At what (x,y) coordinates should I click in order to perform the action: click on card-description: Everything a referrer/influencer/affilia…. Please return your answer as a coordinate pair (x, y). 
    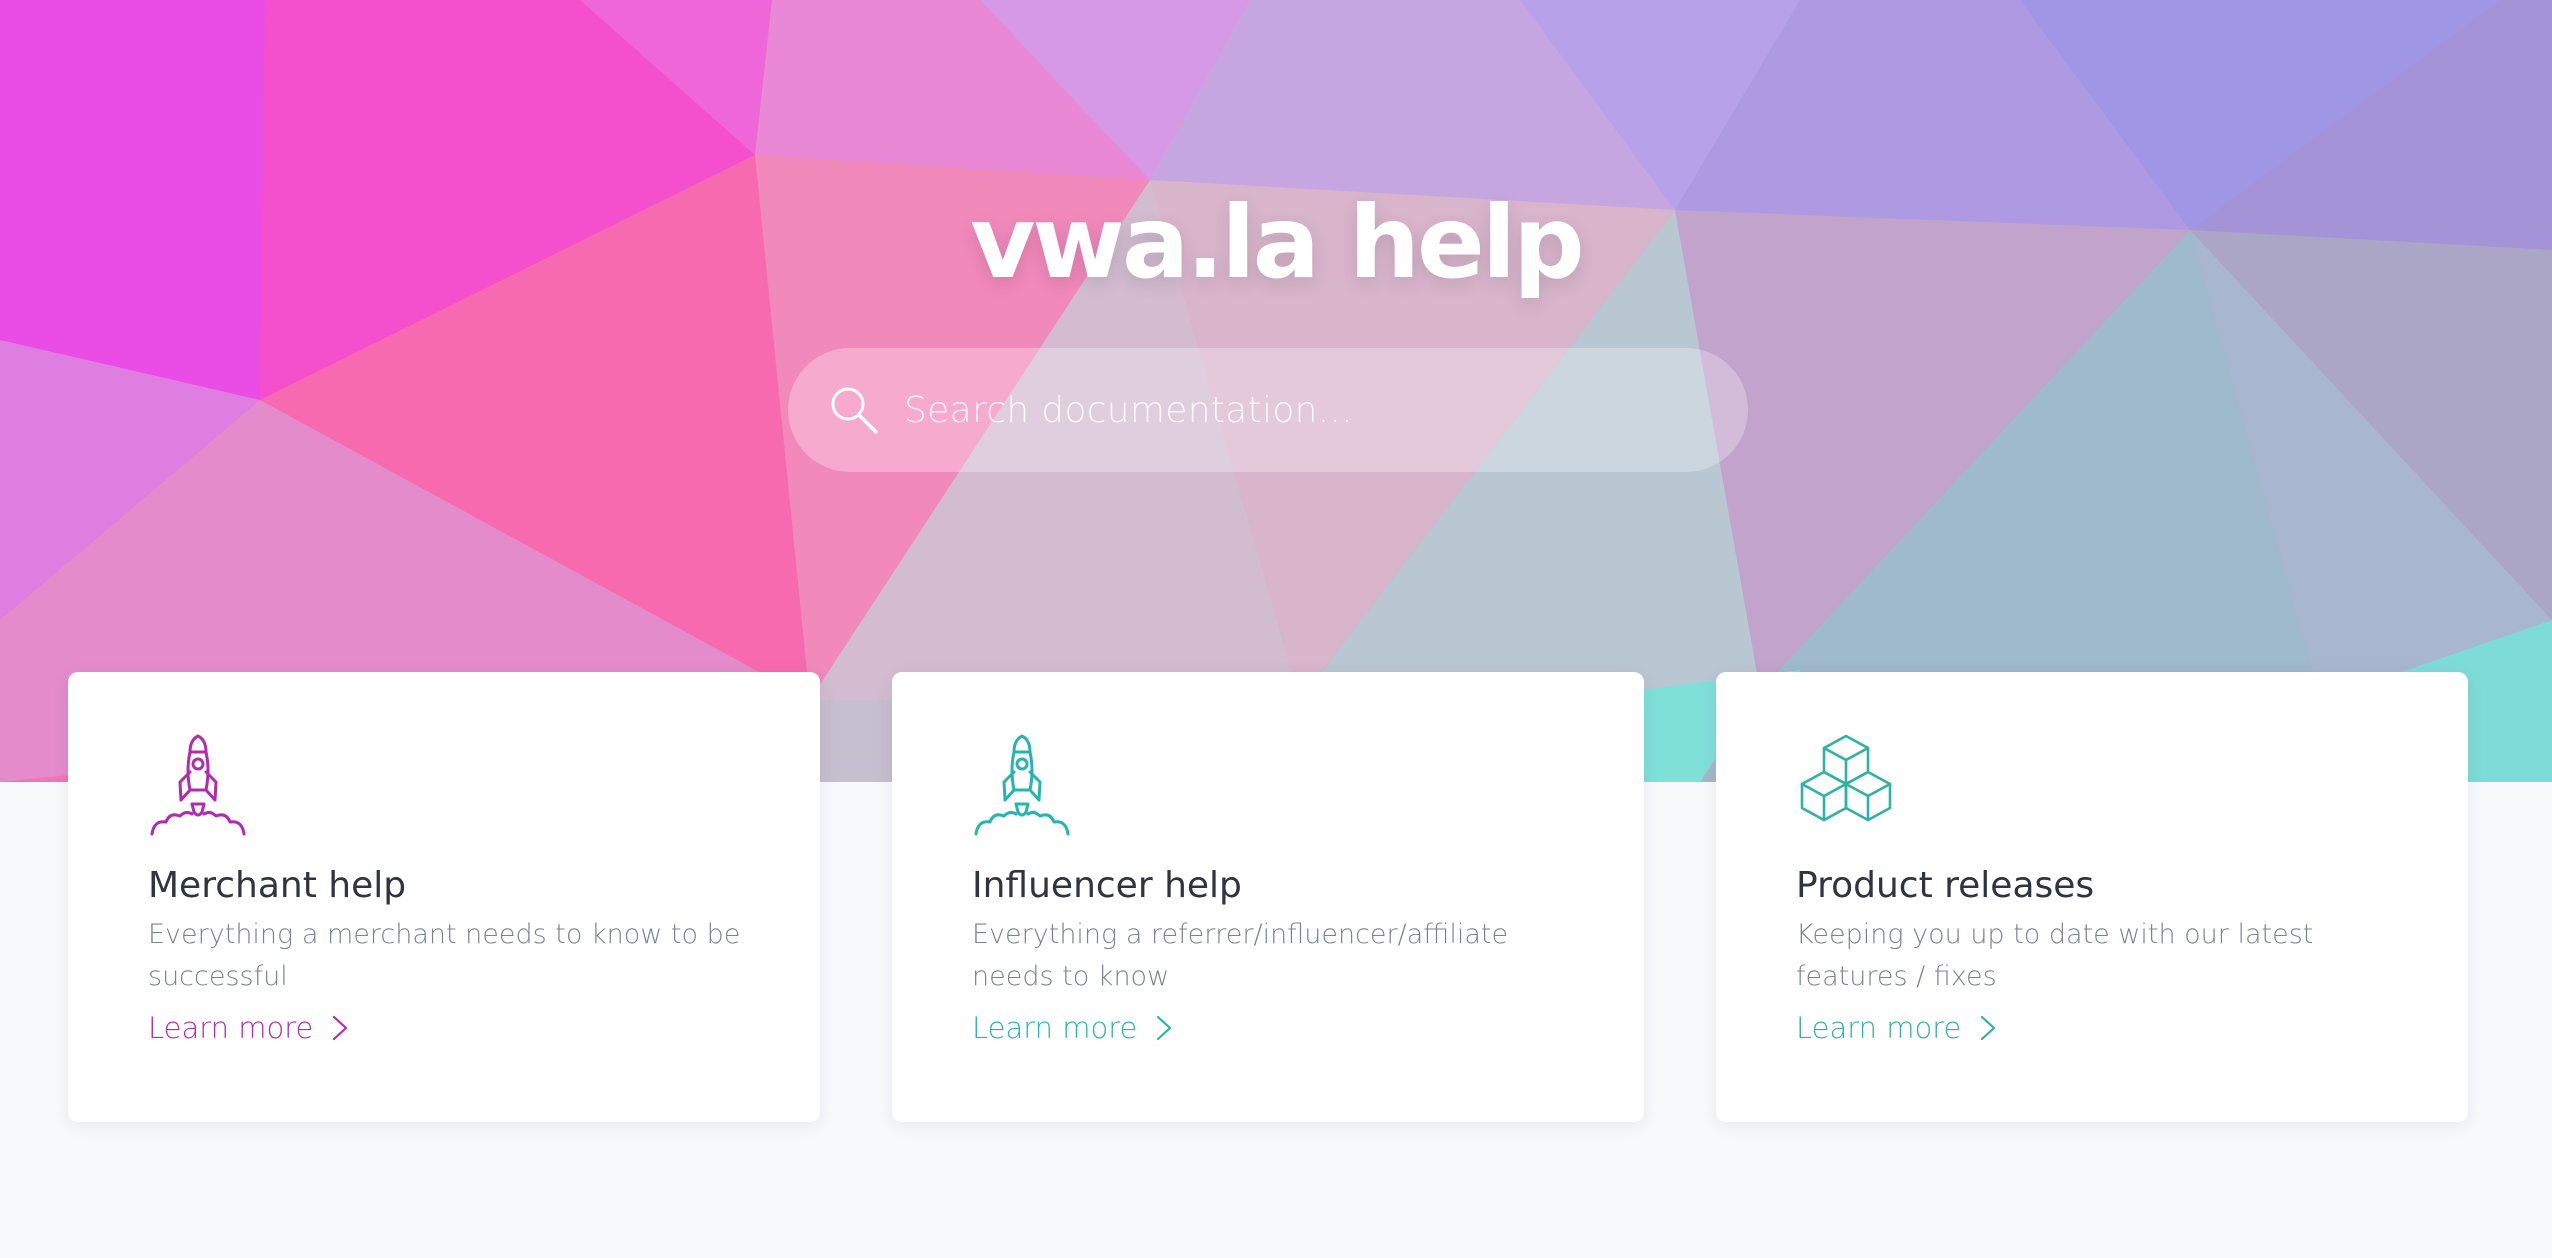
    Looking at the image, I should click on (1240, 955).